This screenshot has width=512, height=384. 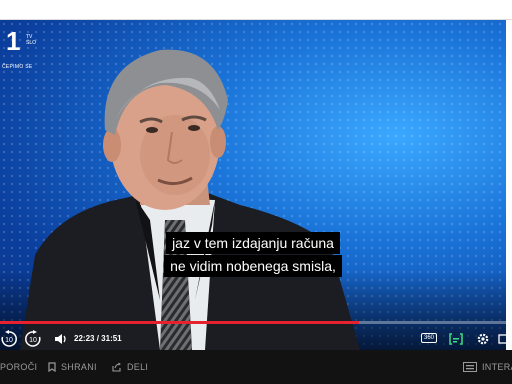 I want to click on 360-label: 360, so click(x=429, y=338).